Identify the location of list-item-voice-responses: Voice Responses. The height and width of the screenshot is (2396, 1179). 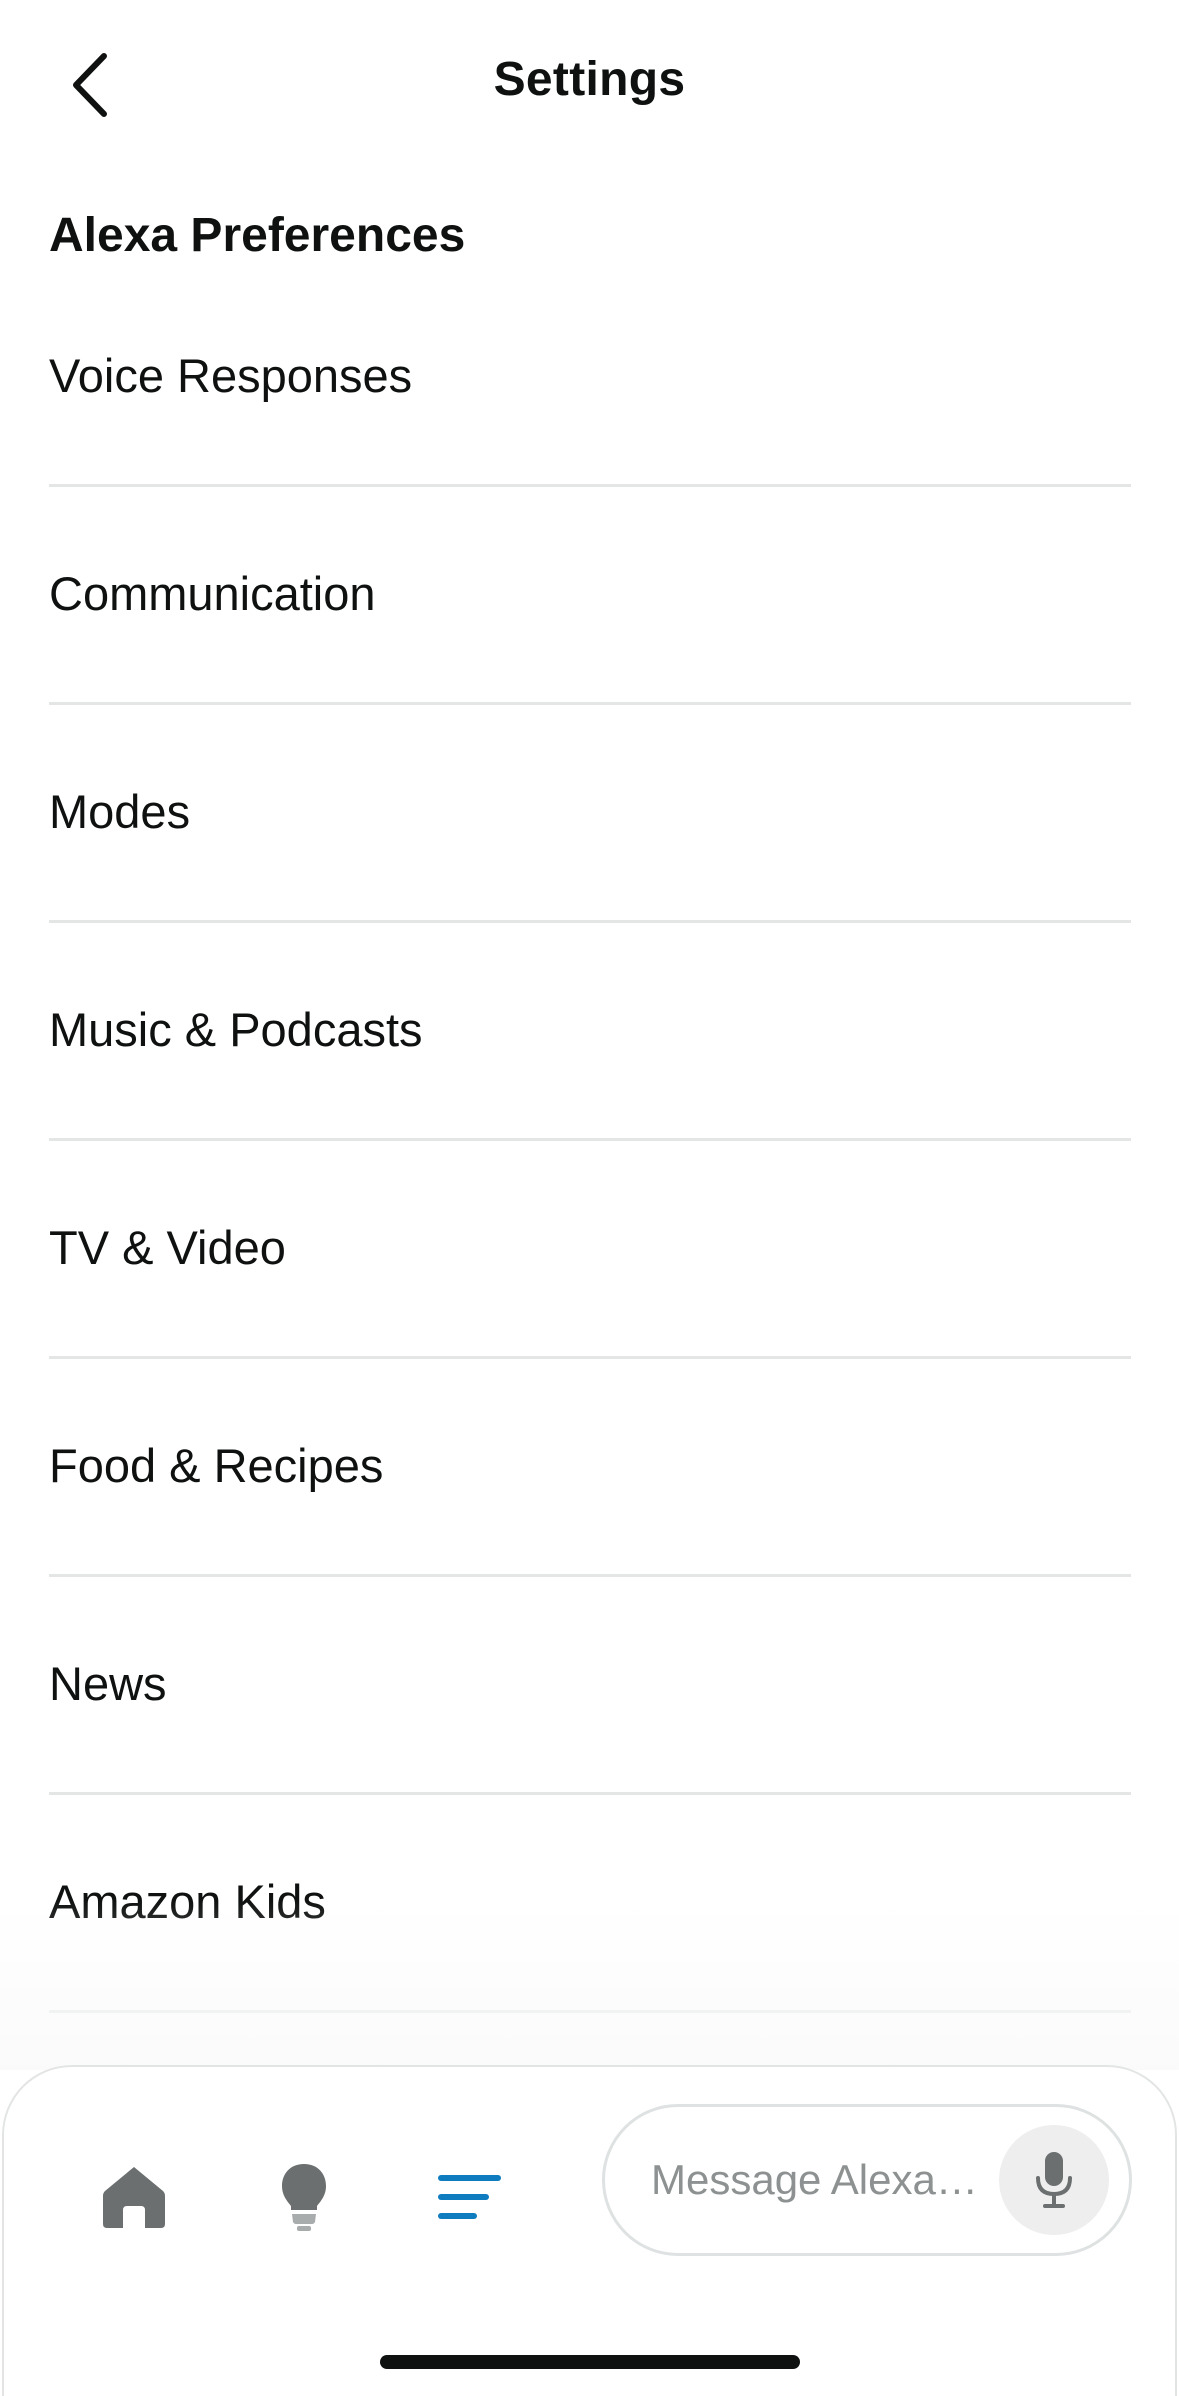
(590, 378).